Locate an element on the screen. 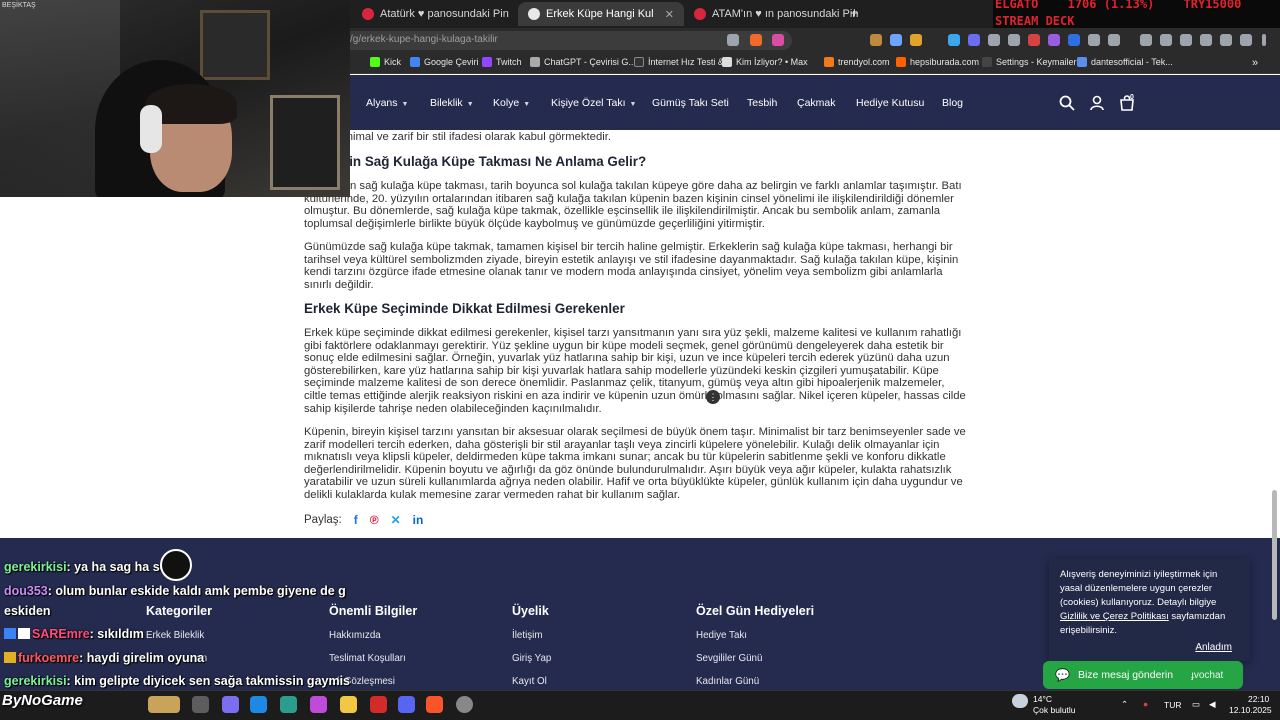 The image size is (1280, 720). mic-icon: ● is located at coordinates (1145, 704).